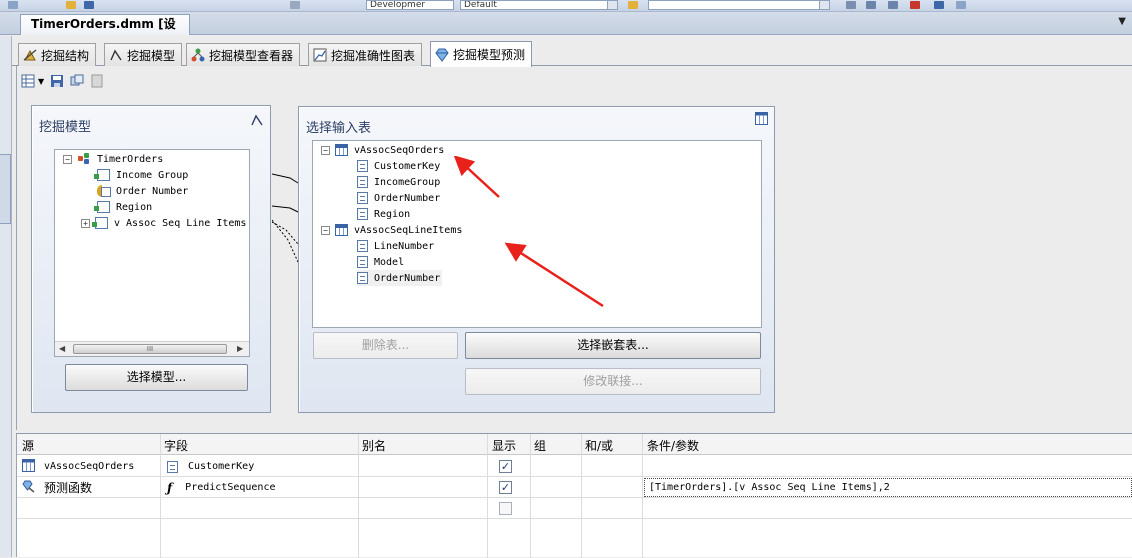 This screenshot has width=1132, height=558. I want to click on expand-icon: +, so click(85, 223).